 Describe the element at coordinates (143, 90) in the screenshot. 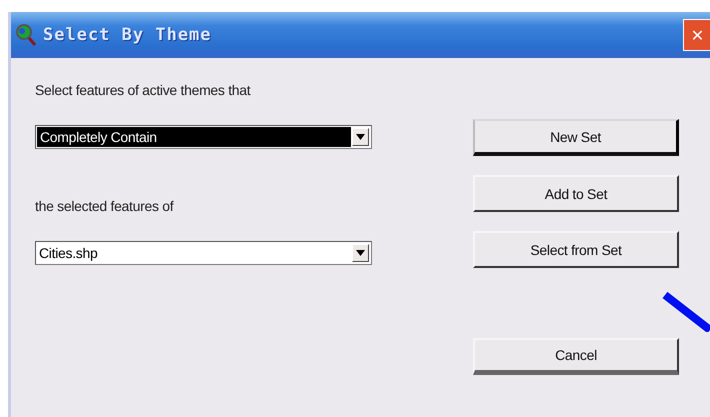

I see `field-label: Select features of active themes that` at that location.